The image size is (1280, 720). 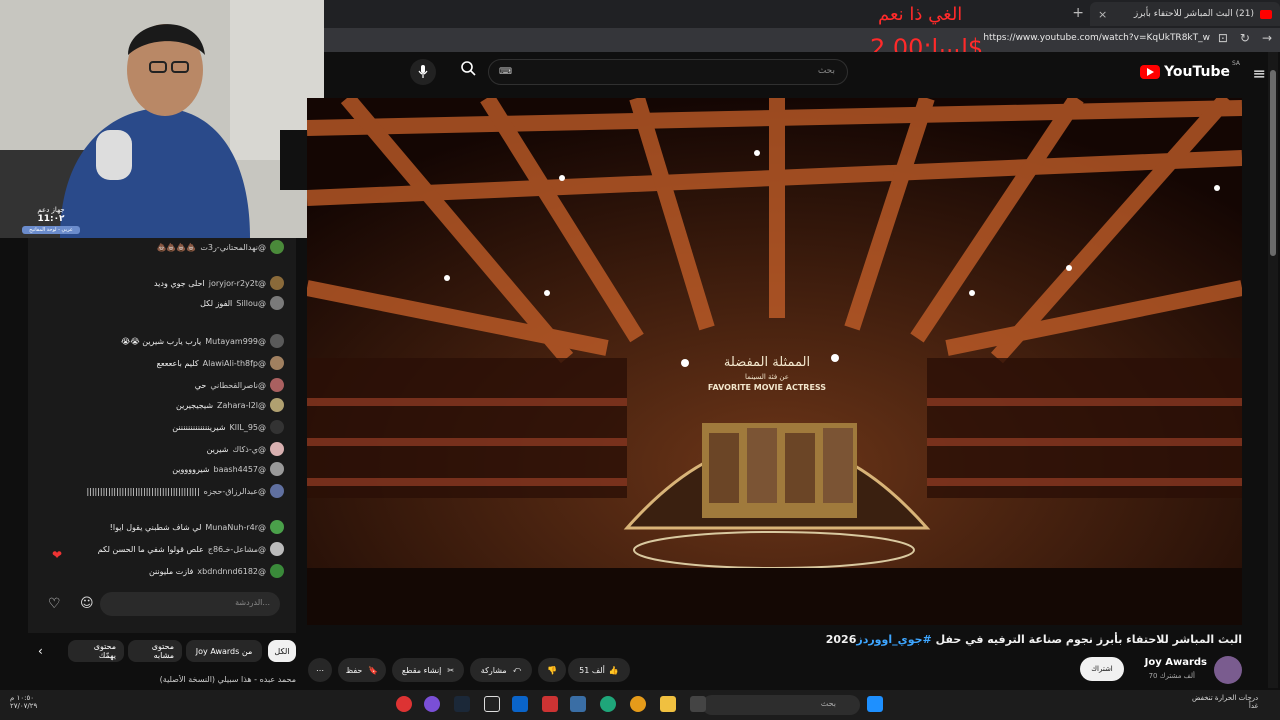 What do you see at coordinates (428, 670) in the screenshot?
I see `clip-button: إنشاء مقطع ✂` at bounding box center [428, 670].